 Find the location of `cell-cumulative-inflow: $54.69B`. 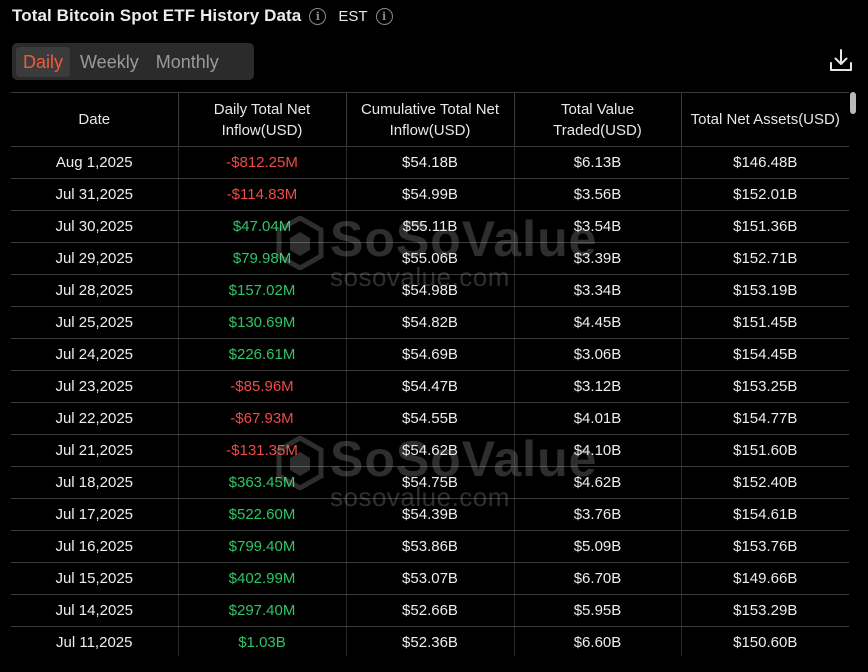

cell-cumulative-inflow: $54.69B is located at coordinates (430, 354).